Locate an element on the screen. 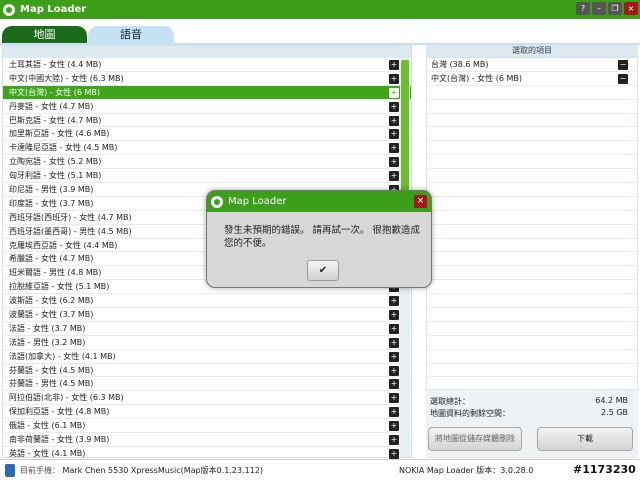 This screenshot has width=640, height=480. voice-row: 加里斯亞語 - 女性 (4.6 MB) + is located at coordinates (207, 134).